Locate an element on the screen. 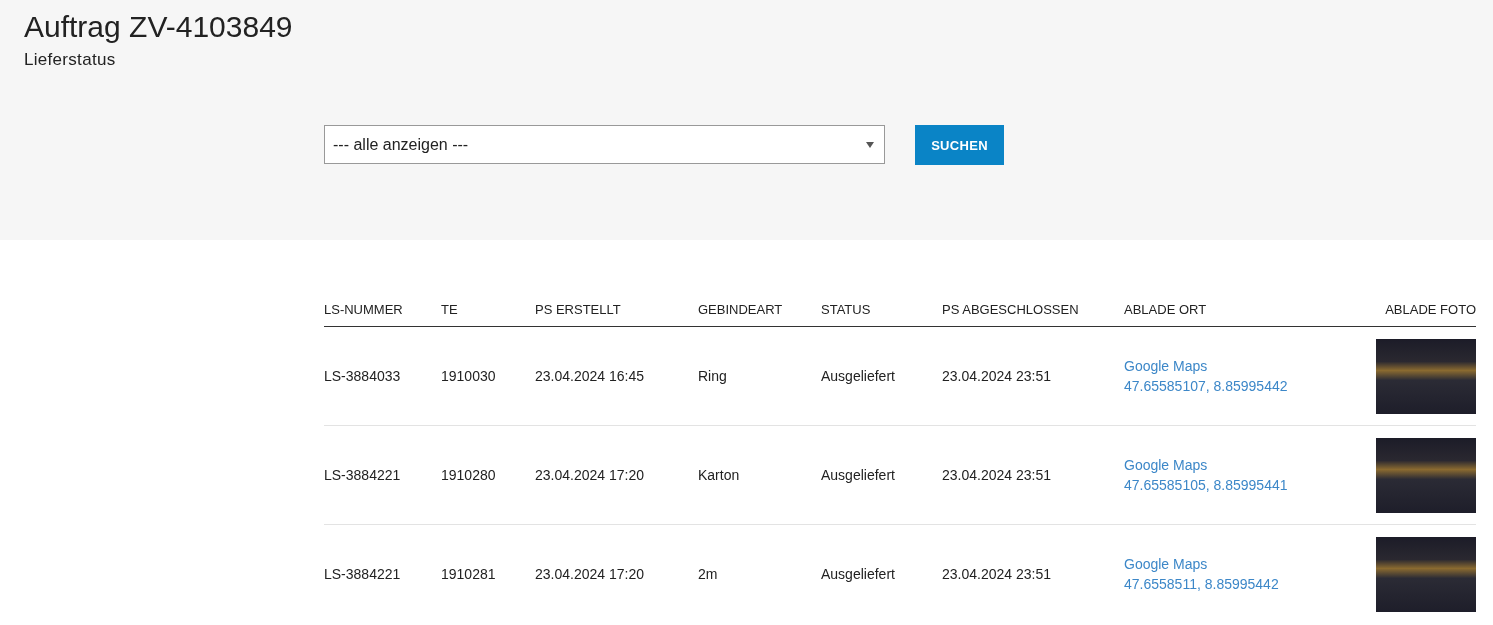 The height and width of the screenshot is (625, 1493). table-cell: LS-3884033 is located at coordinates (362, 376).